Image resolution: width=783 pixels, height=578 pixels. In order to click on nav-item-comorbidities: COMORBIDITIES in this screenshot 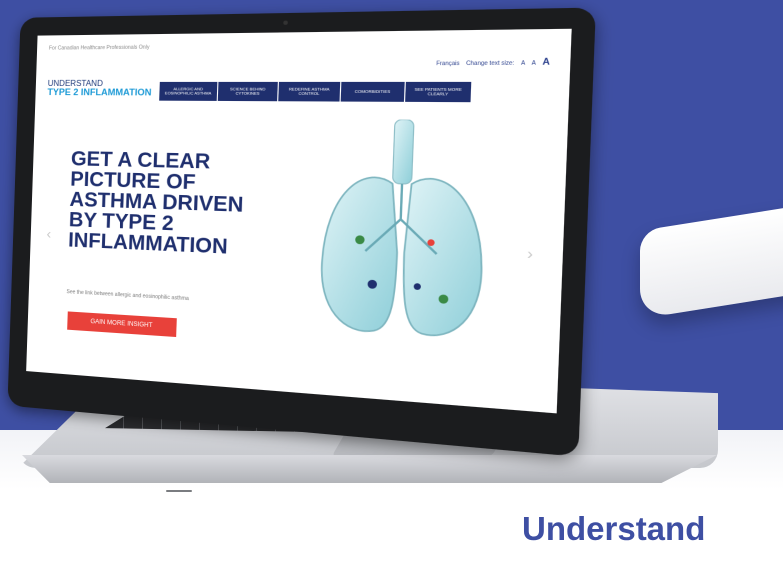, I will do `click(372, 91)`.